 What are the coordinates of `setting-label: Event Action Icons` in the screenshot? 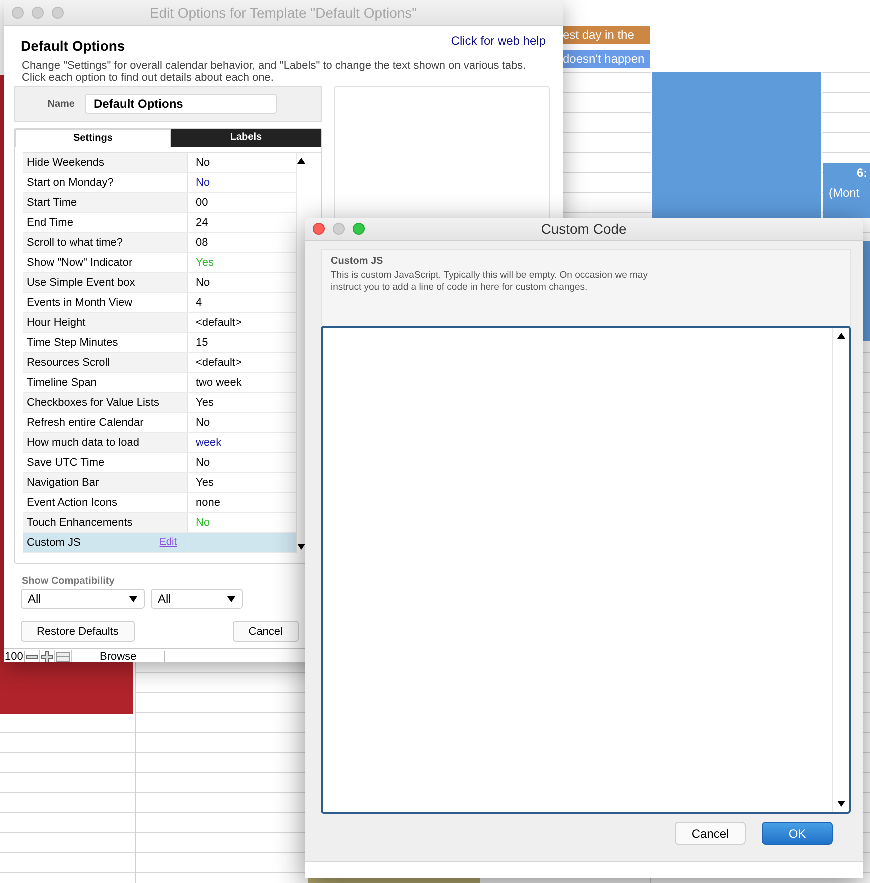 It's located at (72, 502).